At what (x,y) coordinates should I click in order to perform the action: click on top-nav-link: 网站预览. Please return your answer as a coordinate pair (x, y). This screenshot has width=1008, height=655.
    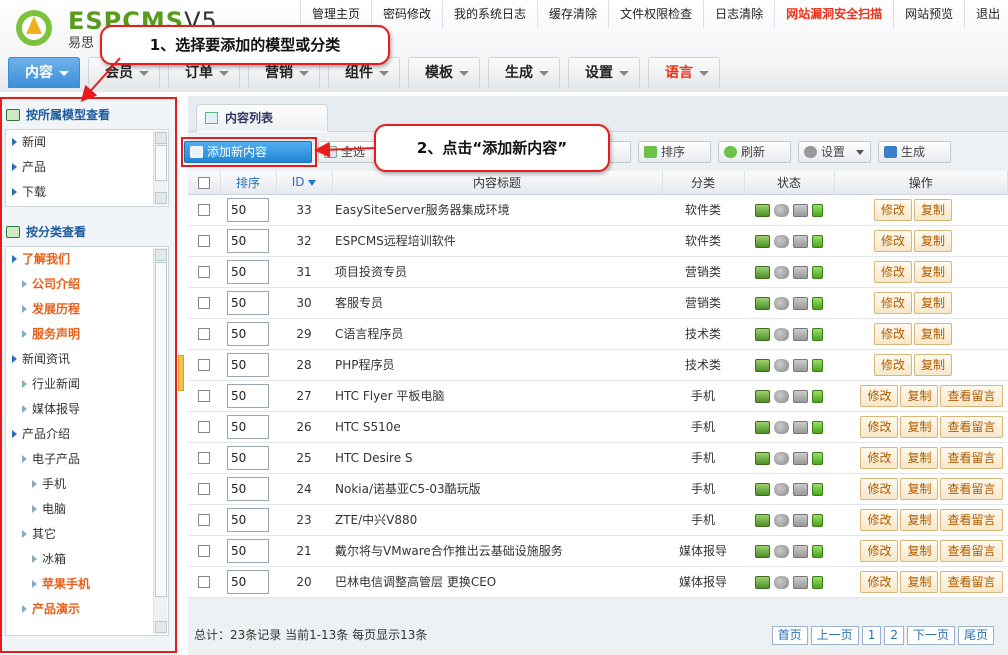
    Looking at the image, I should click on (928, 14).